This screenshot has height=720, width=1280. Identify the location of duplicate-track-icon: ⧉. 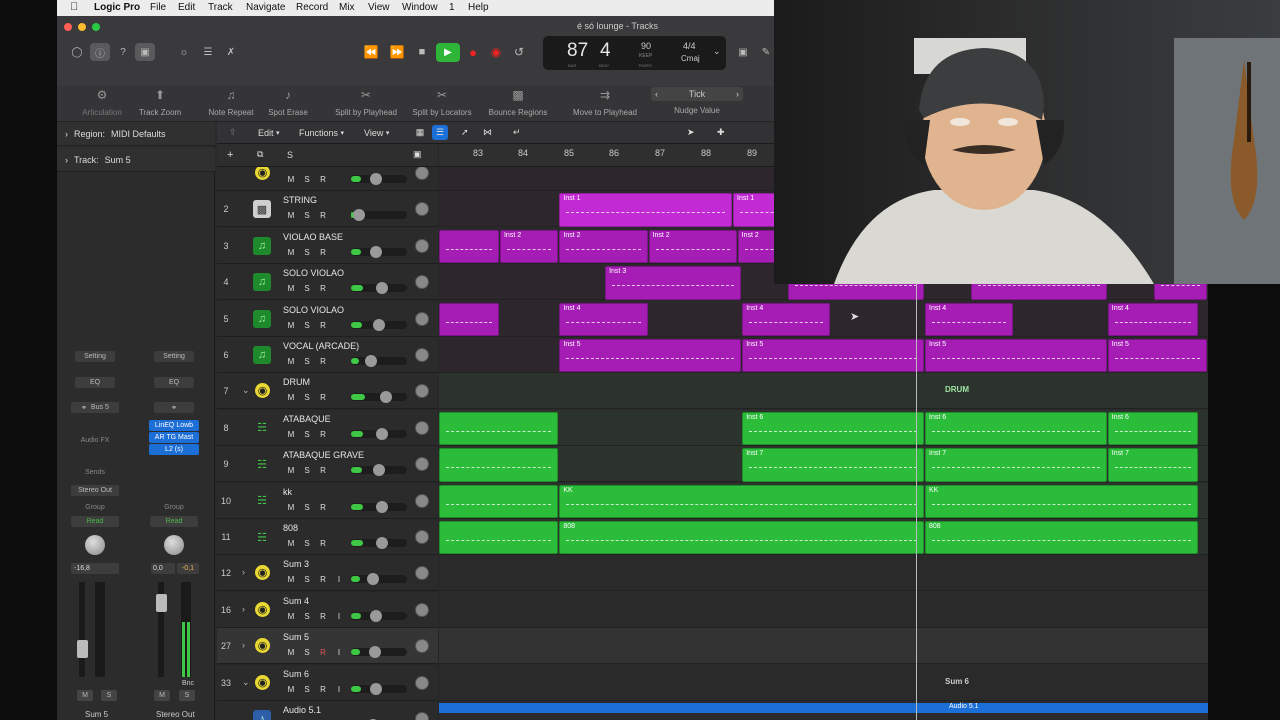
(260, 154).